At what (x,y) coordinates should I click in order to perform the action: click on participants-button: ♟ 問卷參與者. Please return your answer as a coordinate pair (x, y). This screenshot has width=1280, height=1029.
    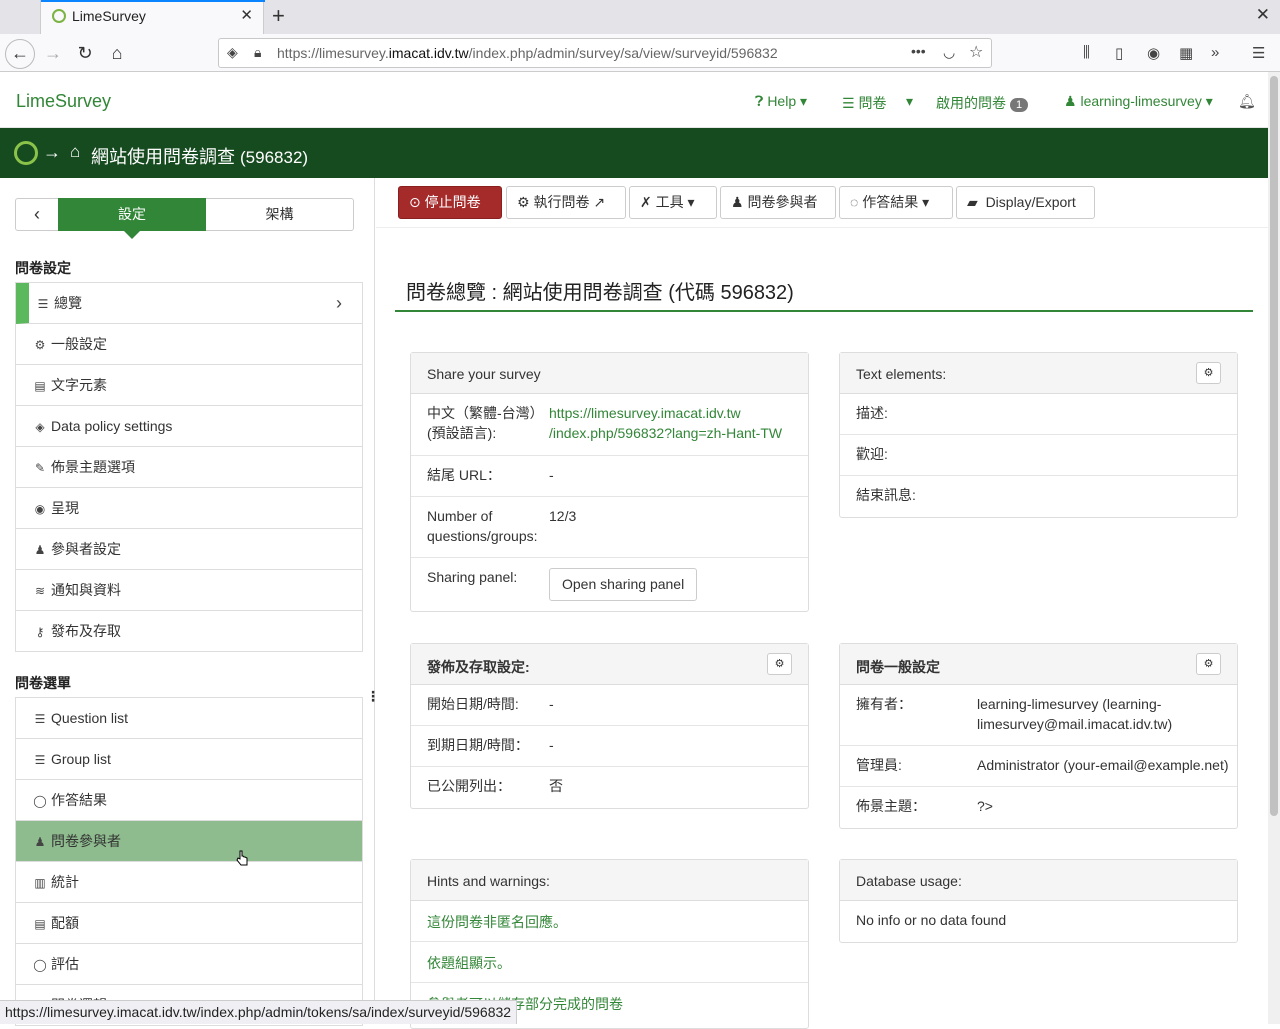
    Looking at the image, I should click on (778, 202).